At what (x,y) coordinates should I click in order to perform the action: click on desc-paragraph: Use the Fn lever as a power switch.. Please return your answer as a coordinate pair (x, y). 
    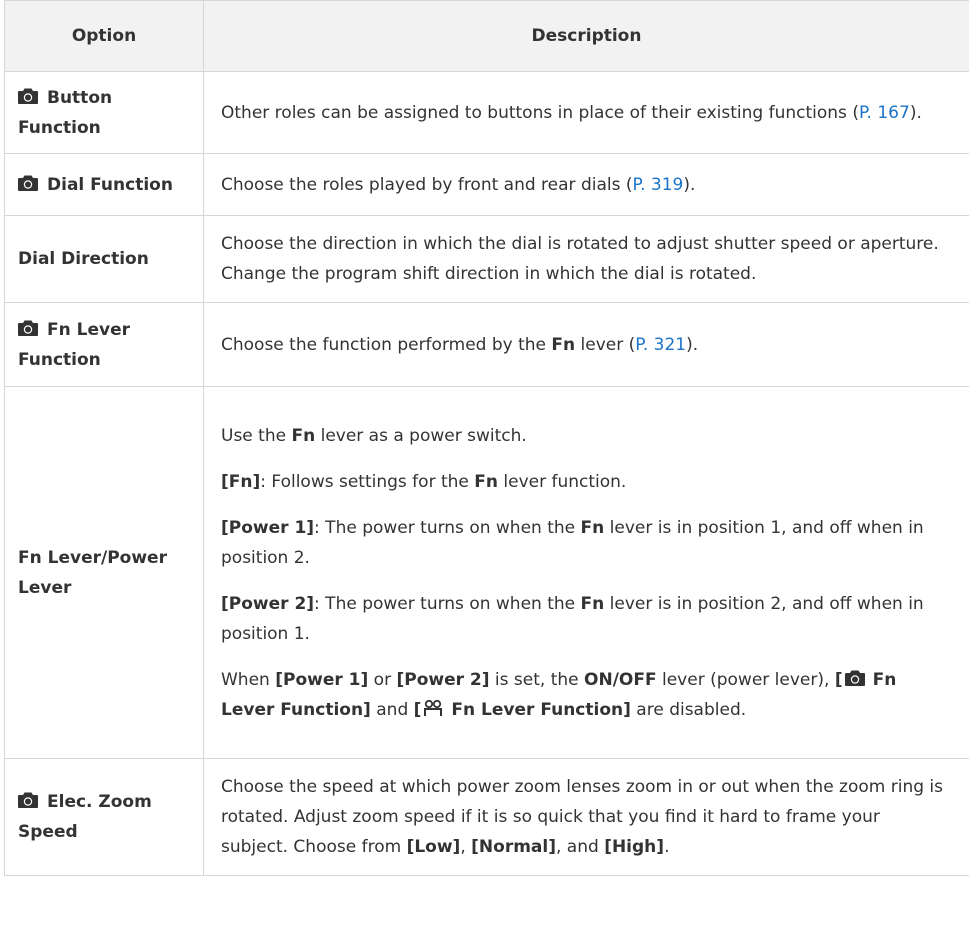
    Looking at the image, I should click on (374, 435).